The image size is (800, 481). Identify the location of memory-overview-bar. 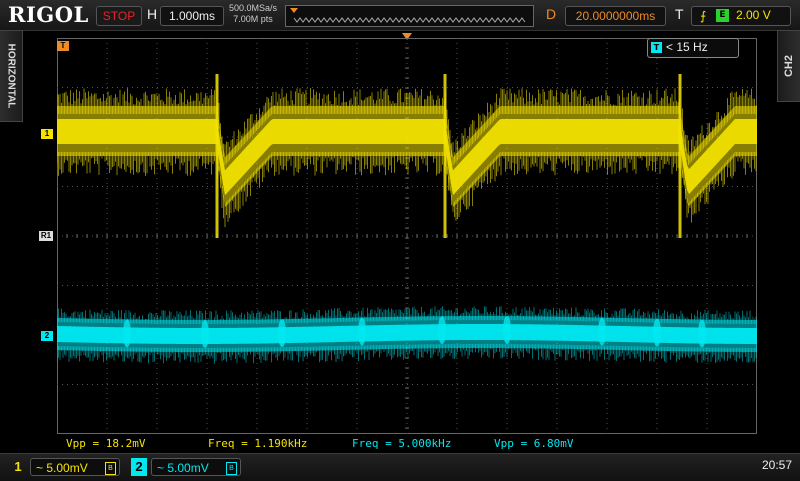
(409, 16).